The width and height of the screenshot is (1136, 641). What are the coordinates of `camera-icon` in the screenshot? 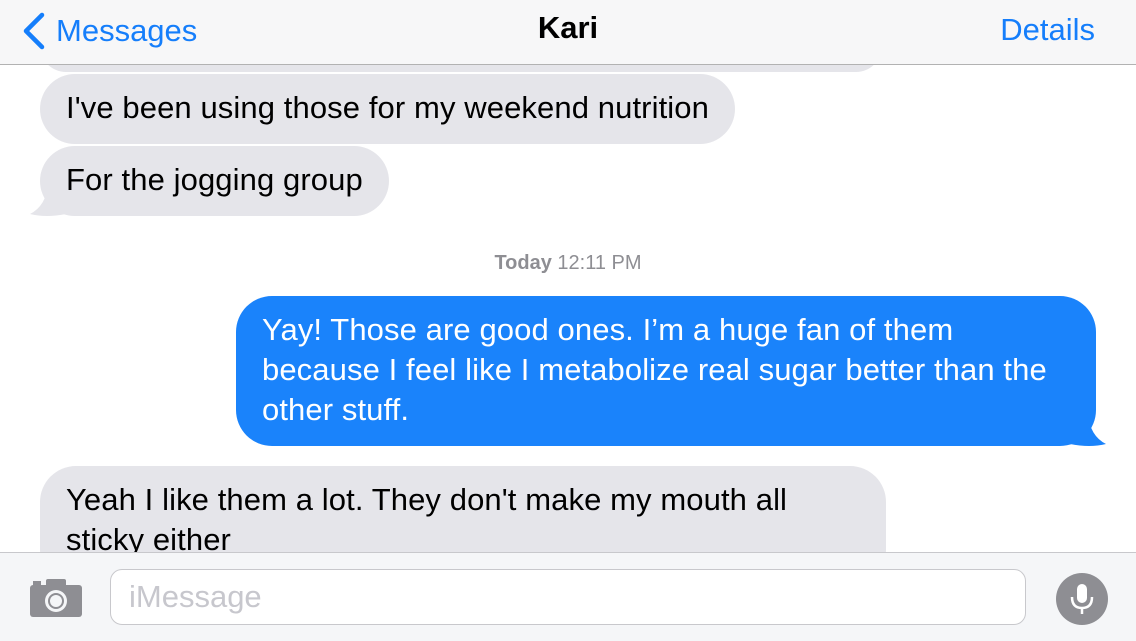 It's located at (56, 598).